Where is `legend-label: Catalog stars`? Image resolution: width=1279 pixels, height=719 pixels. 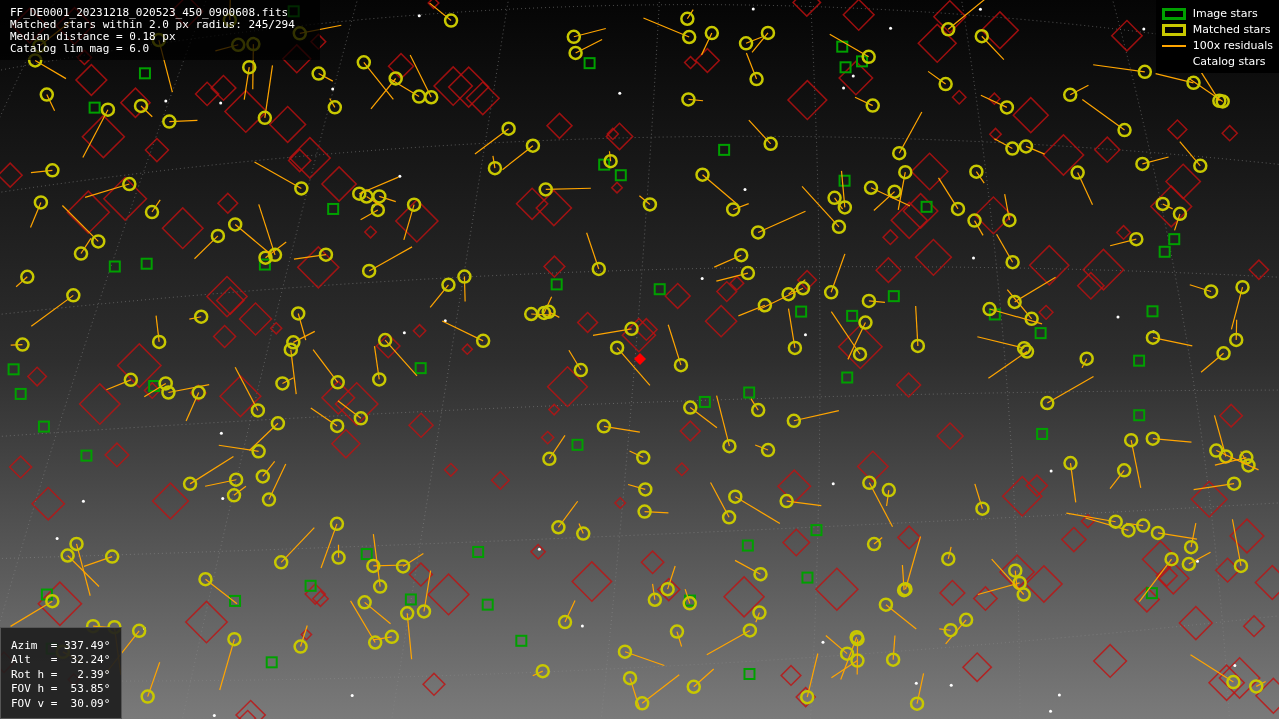 legend-label: Catalog stars is located at coordinates (1229, 61).